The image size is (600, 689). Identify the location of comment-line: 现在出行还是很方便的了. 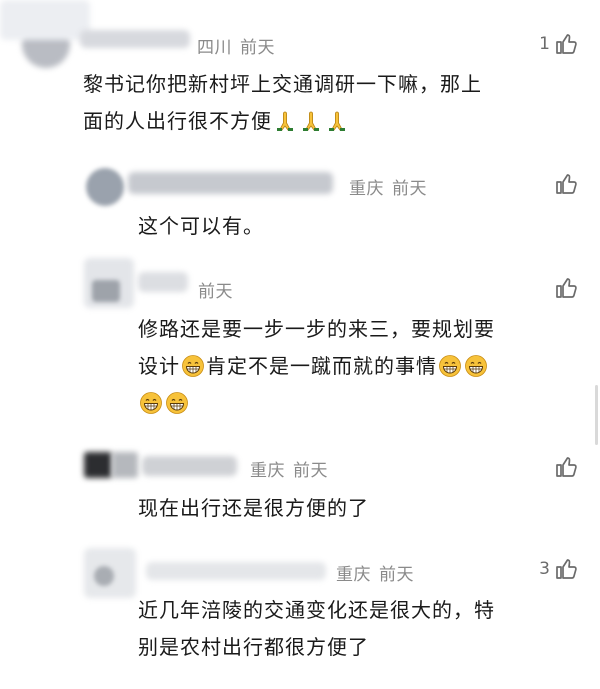
(253, 508).